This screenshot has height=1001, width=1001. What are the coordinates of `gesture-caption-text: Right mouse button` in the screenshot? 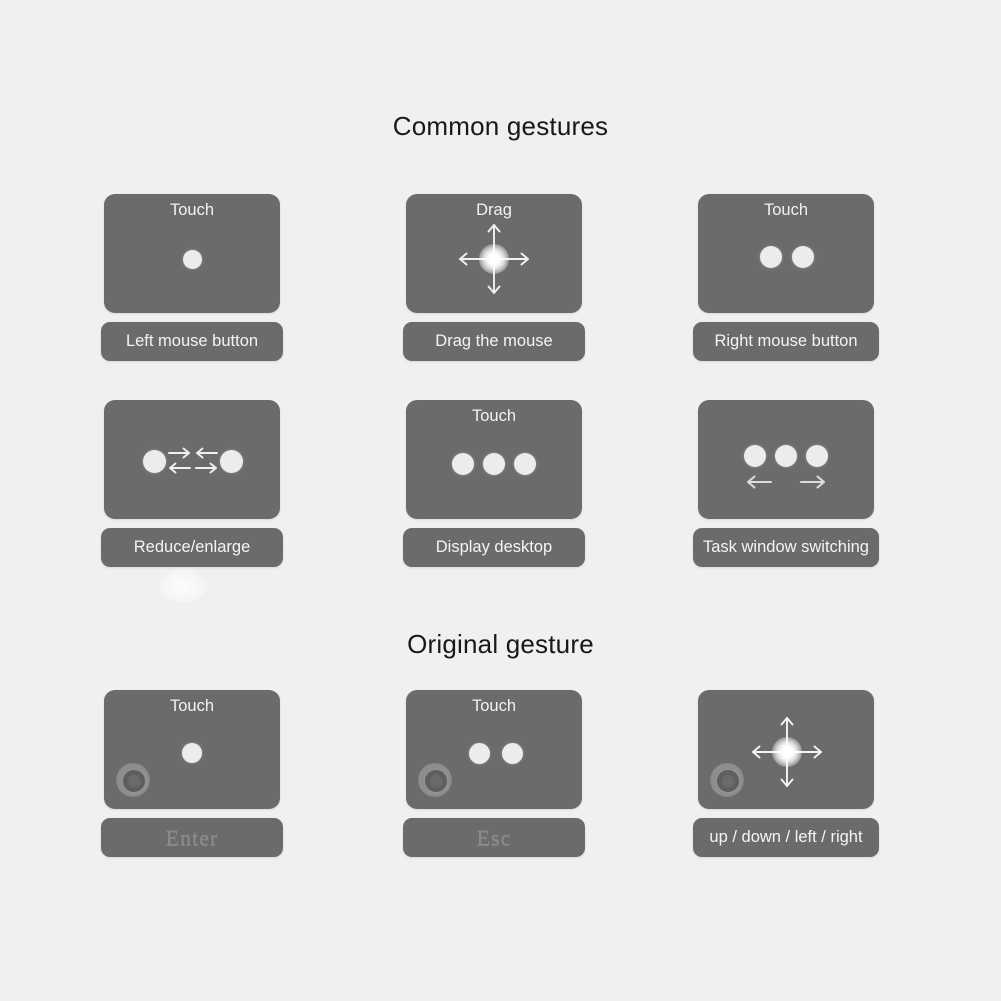 It's located at (786, 341).